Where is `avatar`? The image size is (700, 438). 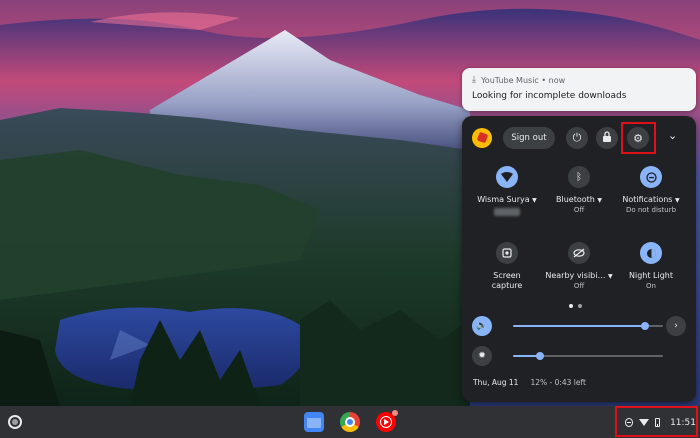 avatar is located at coordinates (482, 138).